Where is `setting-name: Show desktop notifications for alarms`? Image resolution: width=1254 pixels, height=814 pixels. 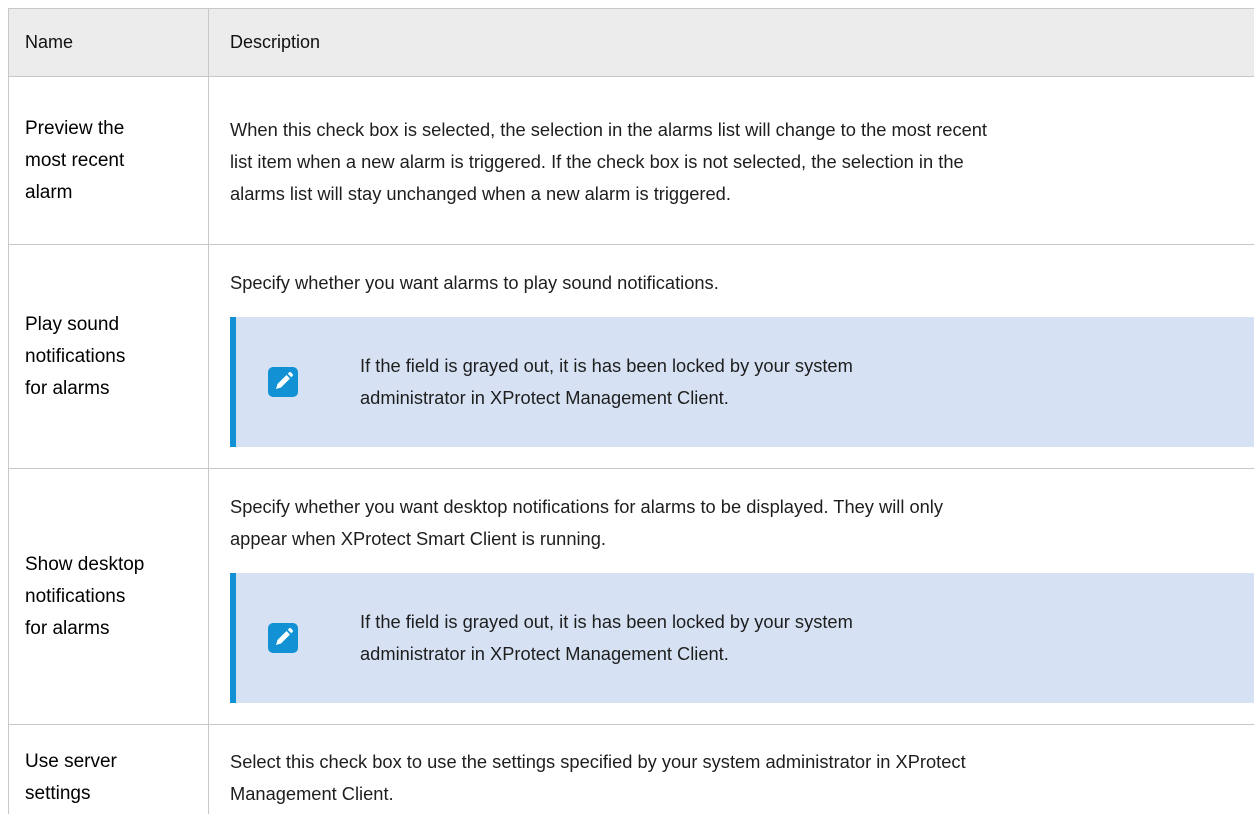 setting-name: Show desktop notifications for alarms is located at coordinates (109, 597).